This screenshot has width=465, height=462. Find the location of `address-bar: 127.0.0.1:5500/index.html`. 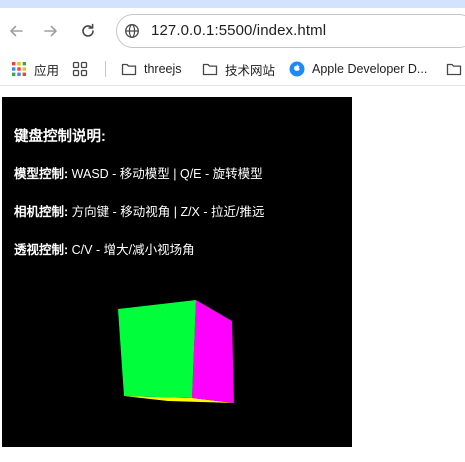

address-bar: 127.0.0.1:5500/index.html is located at coordinates (290, 31).